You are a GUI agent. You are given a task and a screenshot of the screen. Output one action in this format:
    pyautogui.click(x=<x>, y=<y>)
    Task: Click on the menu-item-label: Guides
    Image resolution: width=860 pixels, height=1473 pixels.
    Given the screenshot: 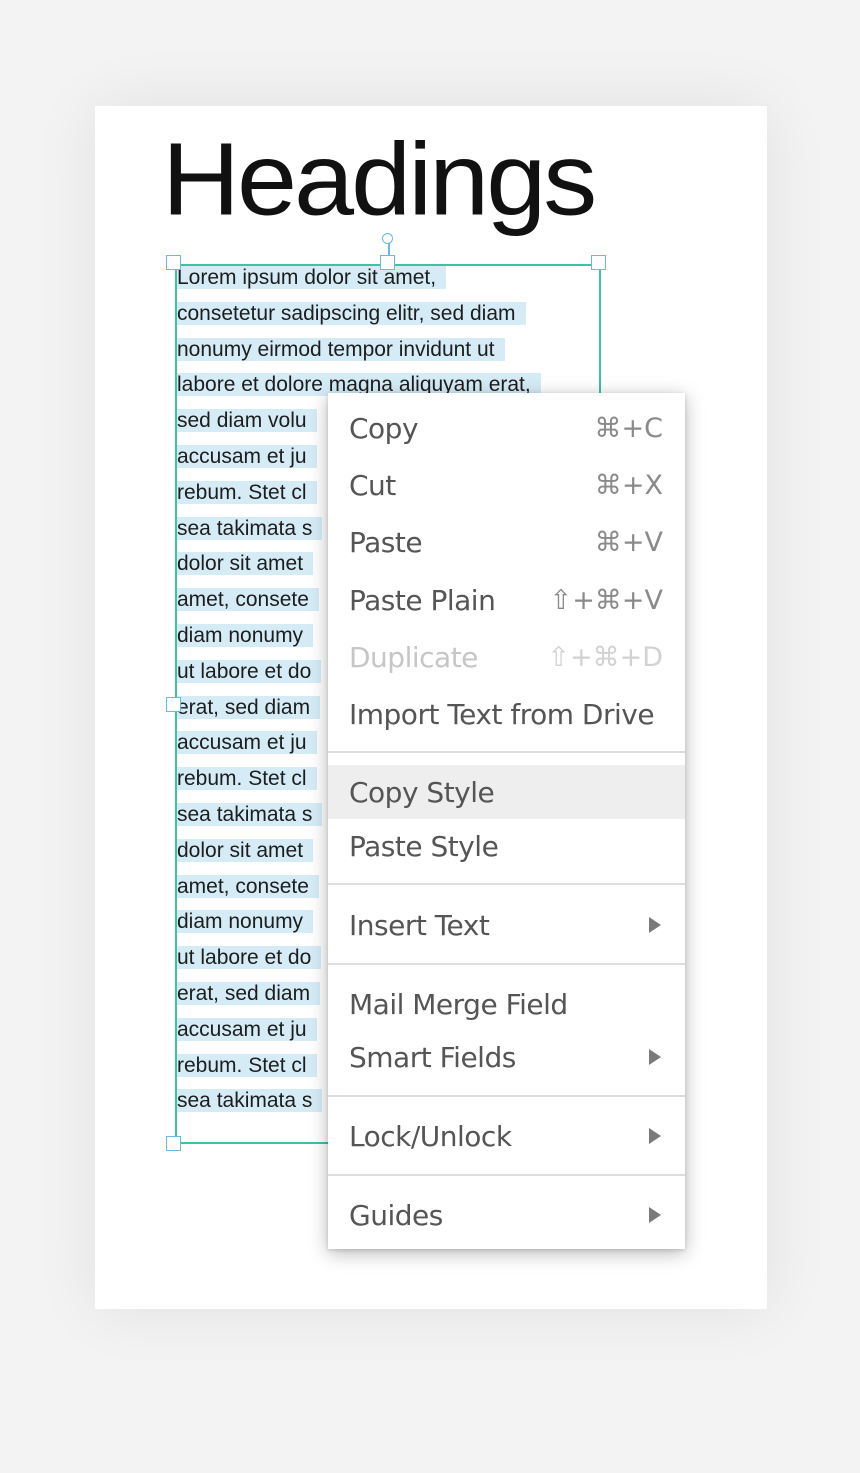 What is the action you would take?
    pyautogui.click(x=396, y=1215)
    